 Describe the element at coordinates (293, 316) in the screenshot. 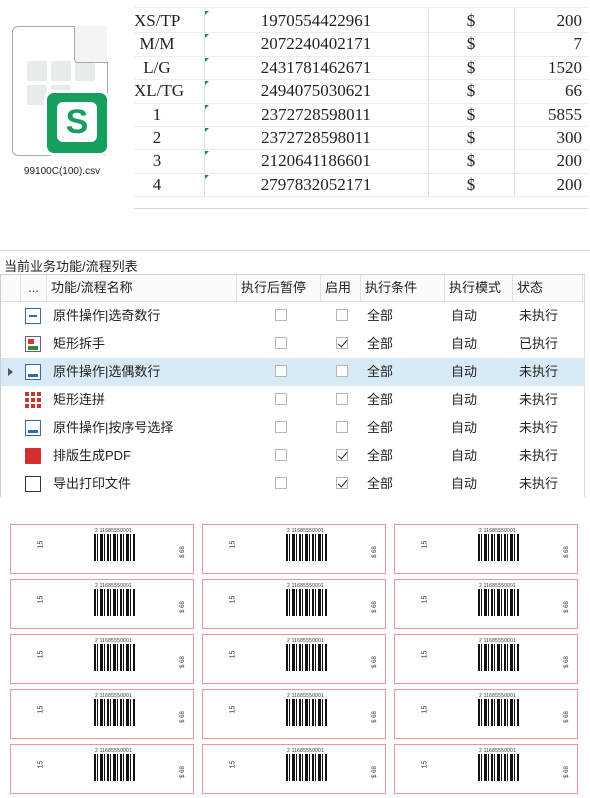

I see `process-row: 原件操作|选奇数行 全部 自动 未执行` at that location.